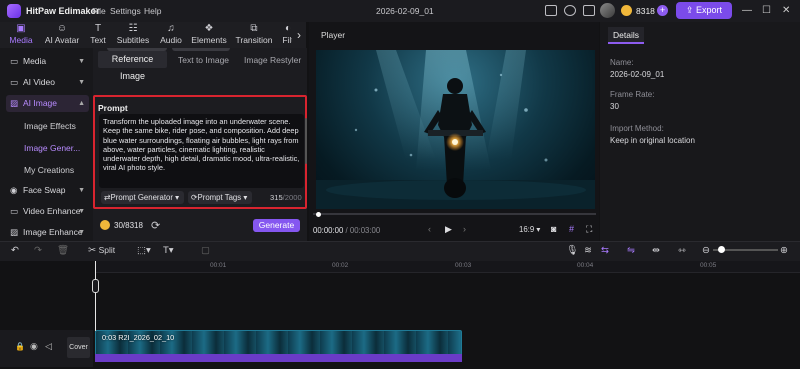  Describe the element at coordinates (35, 61) in the screenshot. I see `sidebar-item-label: Media` at that location.